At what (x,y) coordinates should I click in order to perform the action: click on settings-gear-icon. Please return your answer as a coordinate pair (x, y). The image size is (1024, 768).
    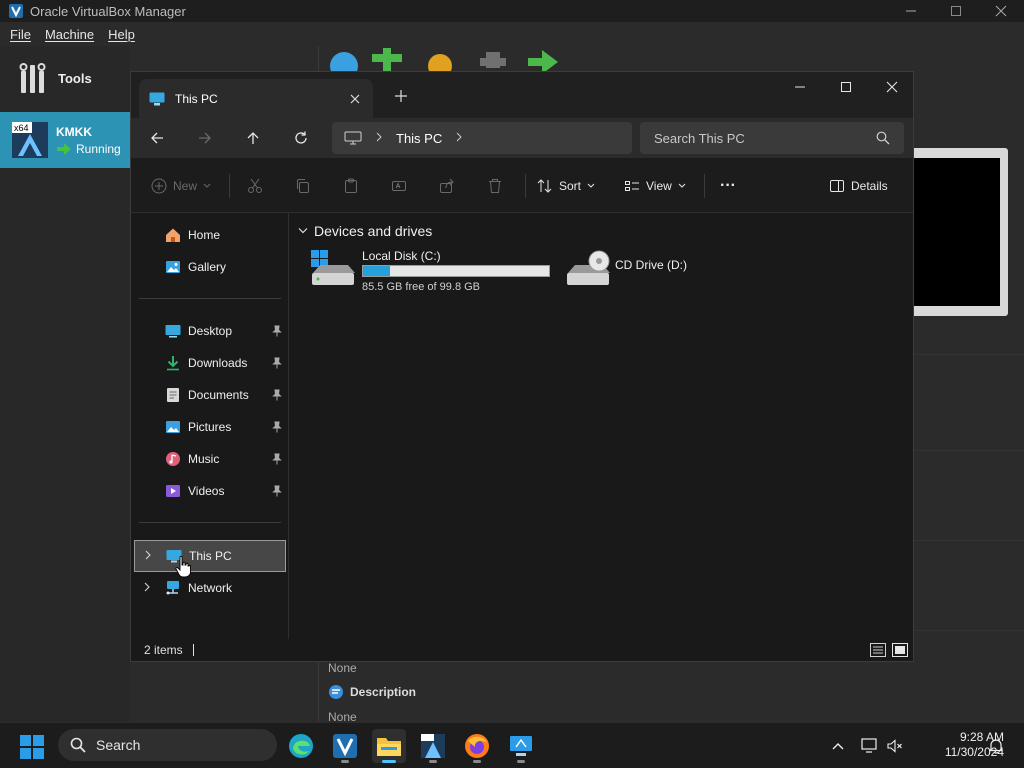
    Looking at the image, I should click on (440, 66).